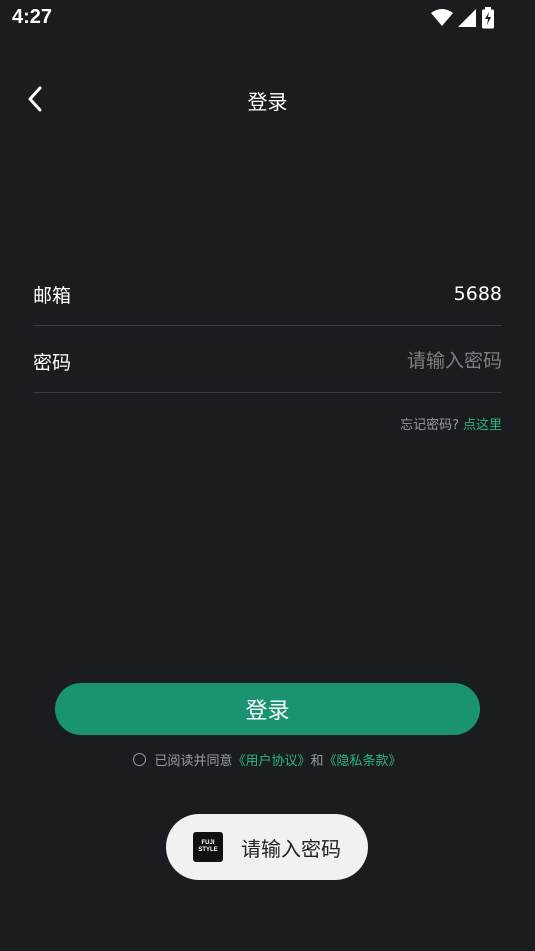 The width and height of the screenshot is (535, 951). Describe the element at coordinates (467, 18) in the screenshot. I see `signal-icon` at that location.